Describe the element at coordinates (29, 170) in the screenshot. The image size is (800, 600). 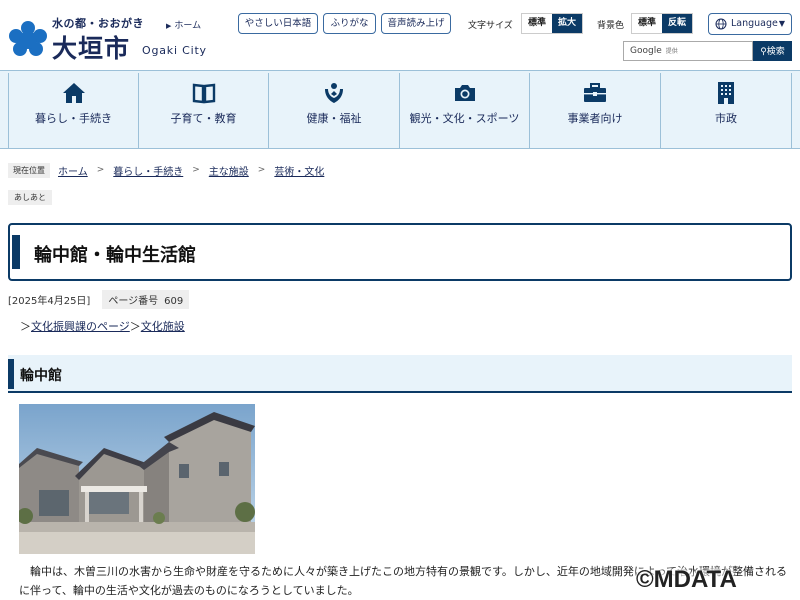
I see `breadcrumb-here-label: 現在位置` at that location.